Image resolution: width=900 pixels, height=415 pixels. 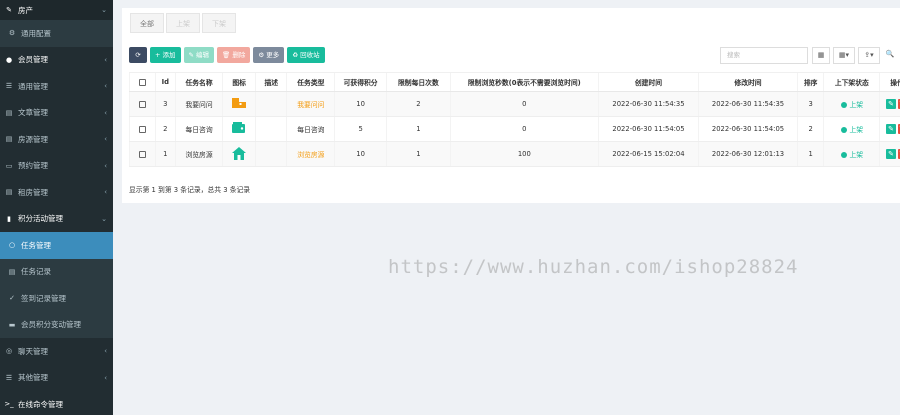 I want to click on sidebar-item: ▤ 文章管理 ‹, so click(x=56, y=113).